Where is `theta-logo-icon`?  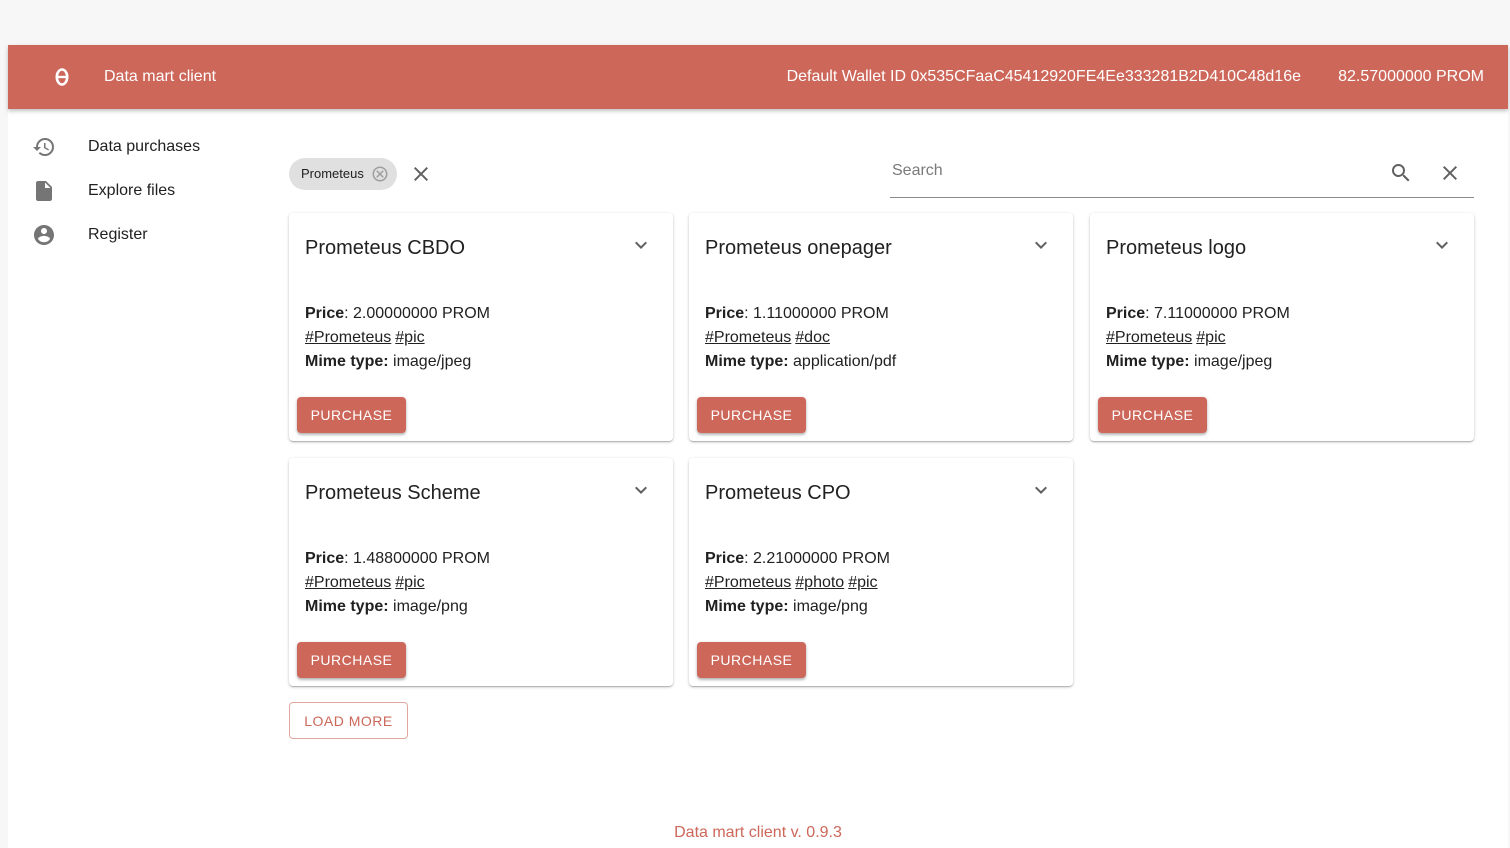 theta-logo-icon is located at coordinates (62, 77).